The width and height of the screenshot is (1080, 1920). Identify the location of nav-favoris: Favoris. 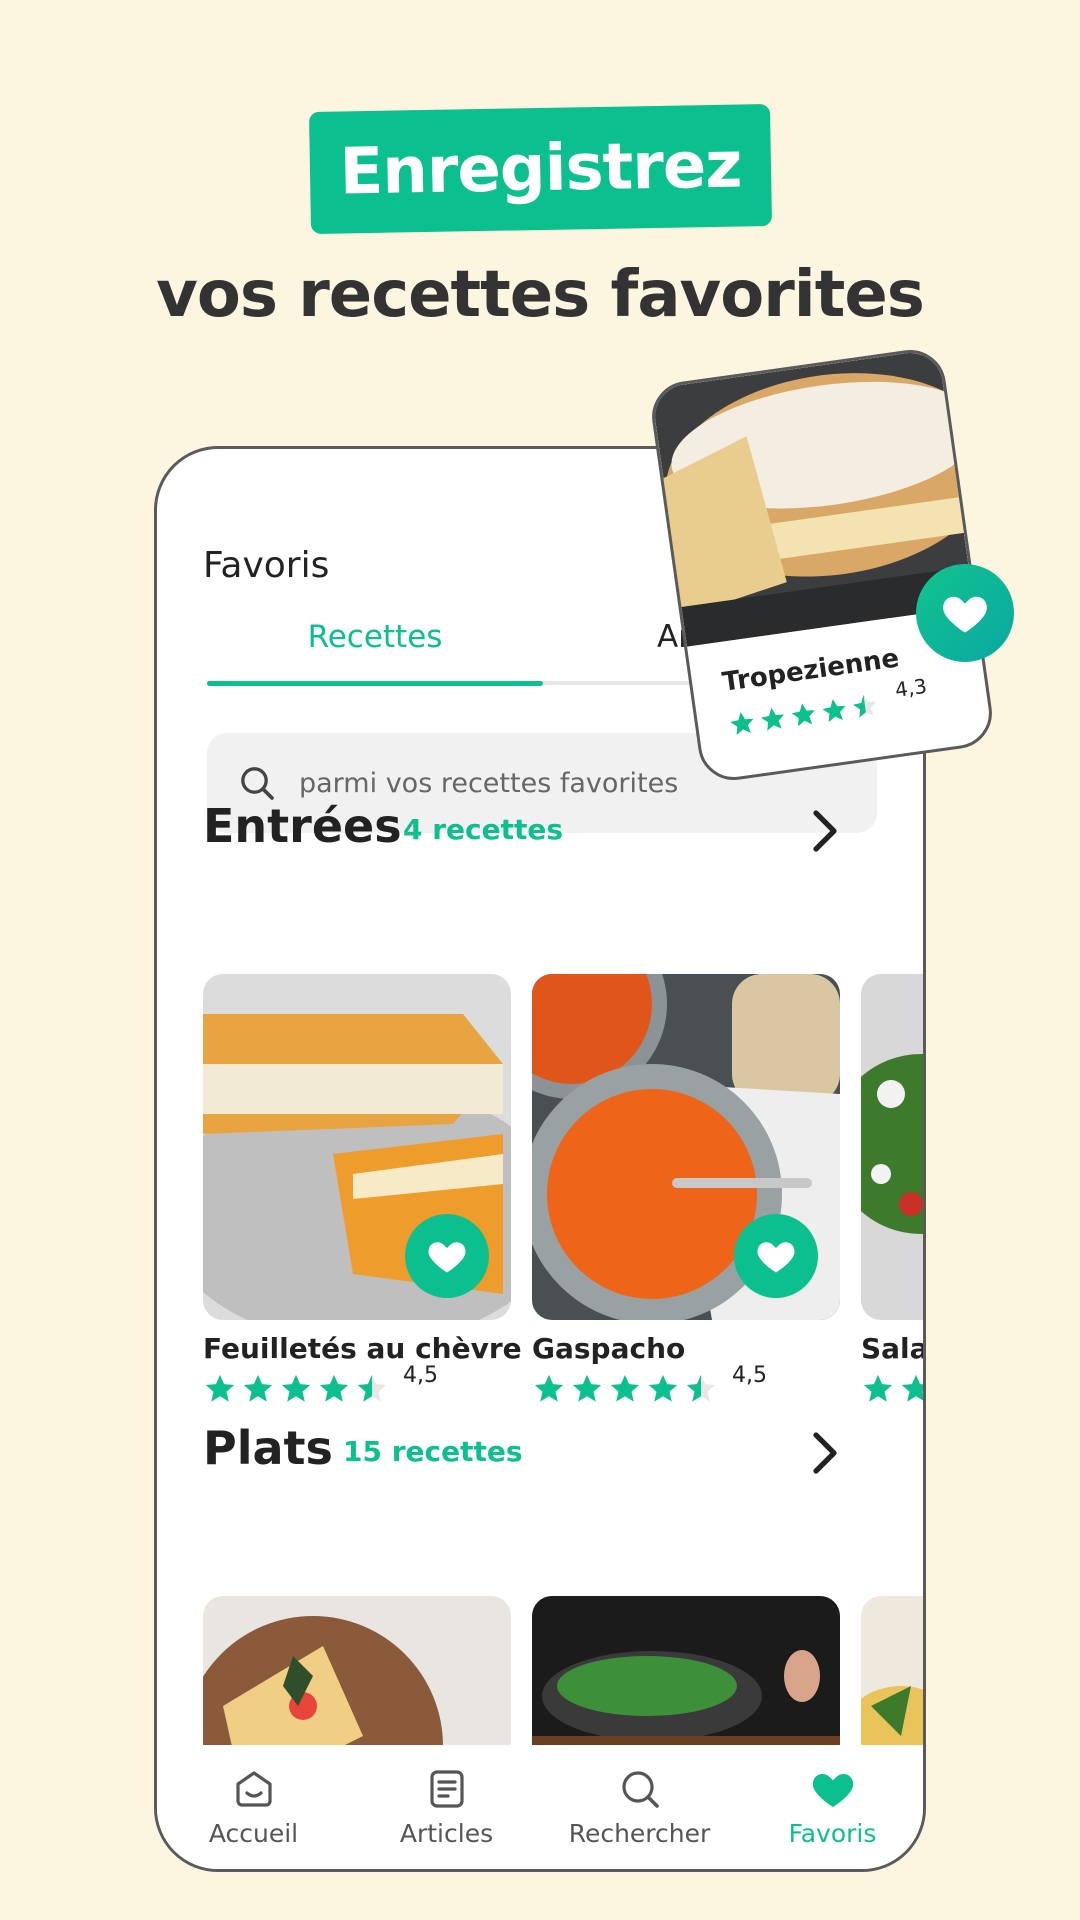
(829, 1807).